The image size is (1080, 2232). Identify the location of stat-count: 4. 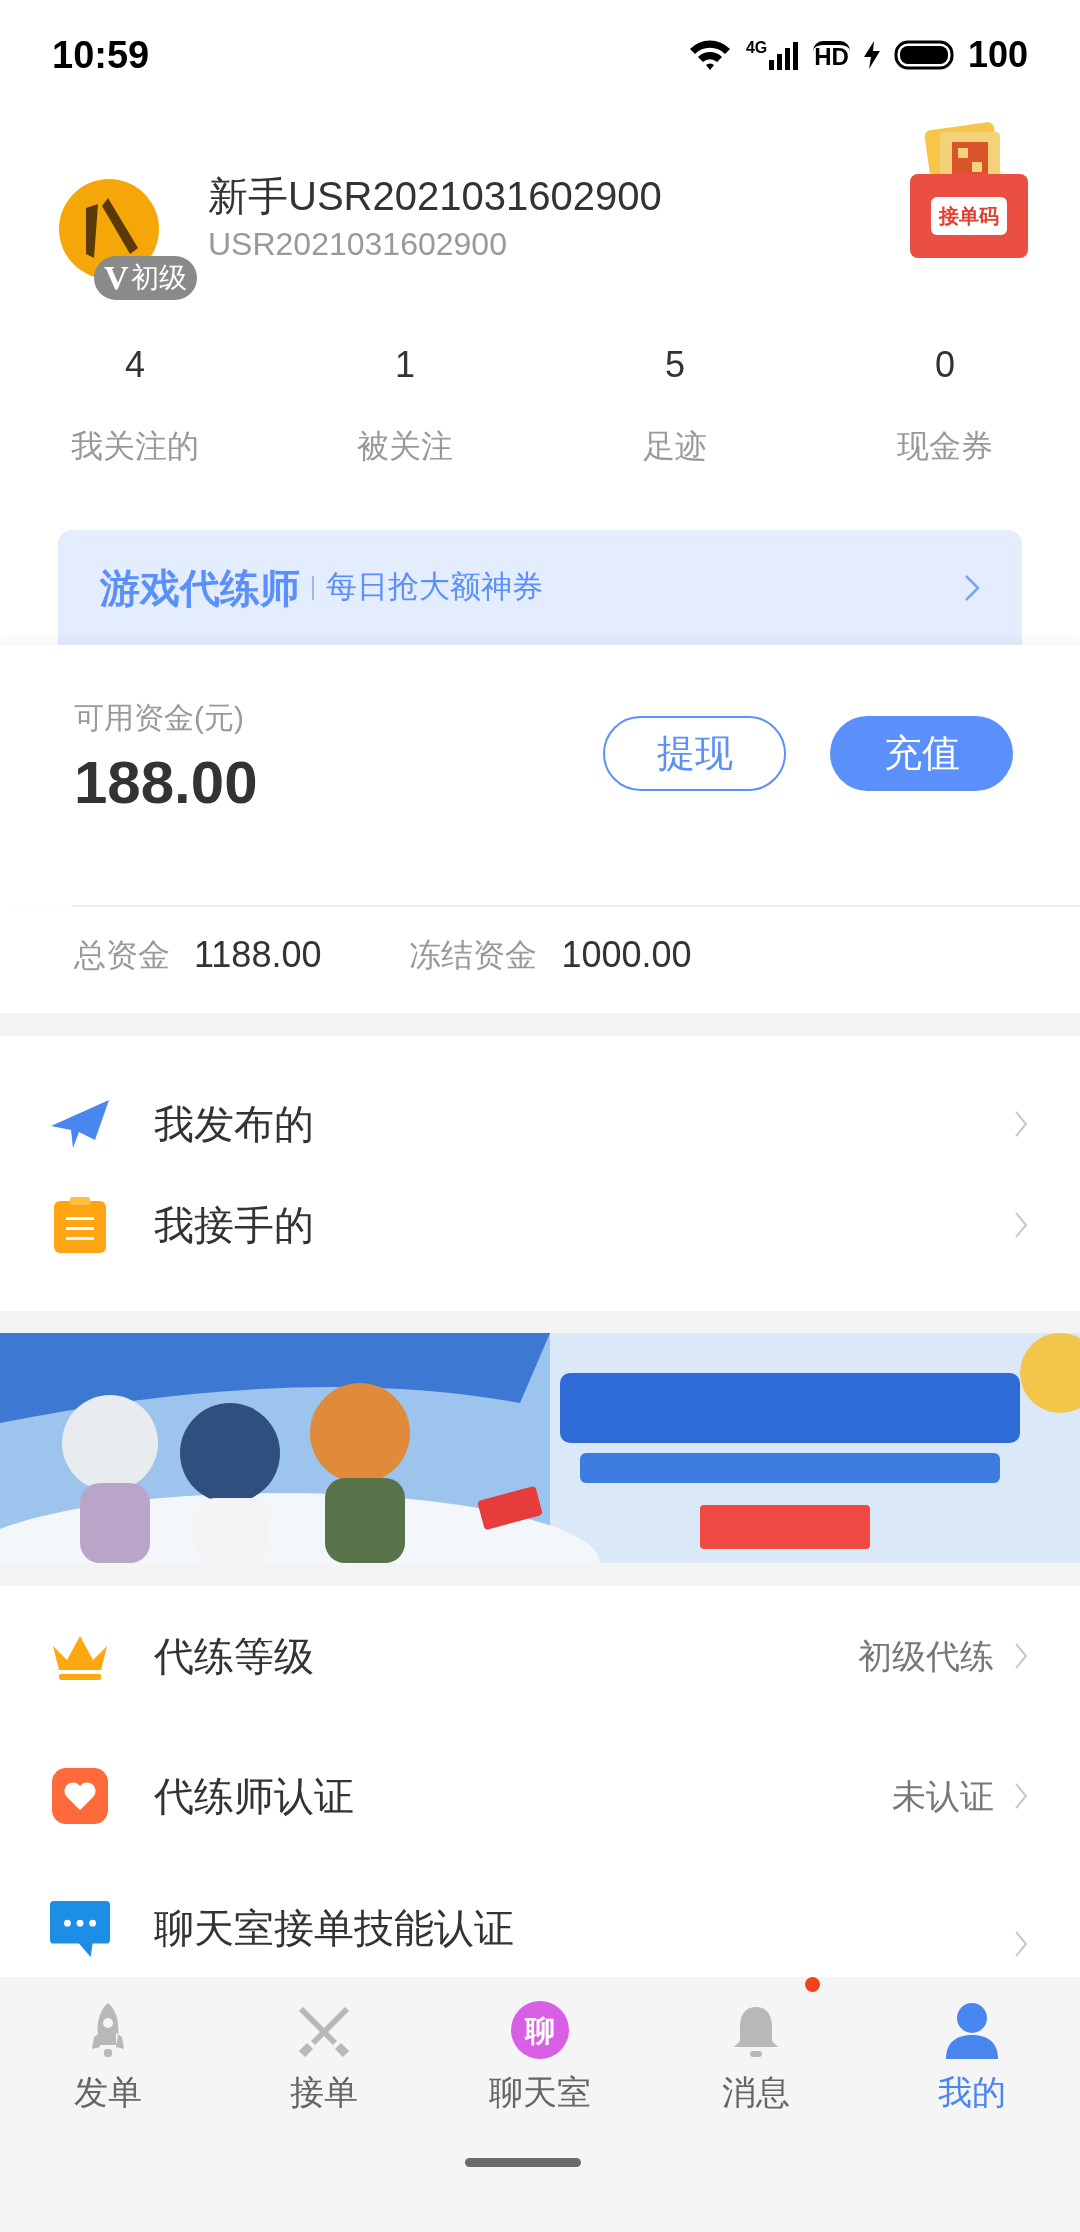
(135, 365).